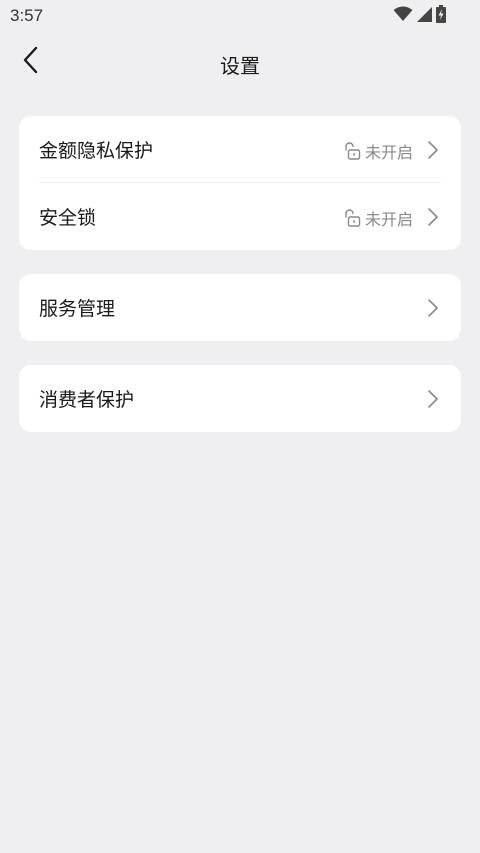  Describe the element at coordinates (388, 219) in the screenshot. I see `security-lock-status-text: 未开启` at that location.